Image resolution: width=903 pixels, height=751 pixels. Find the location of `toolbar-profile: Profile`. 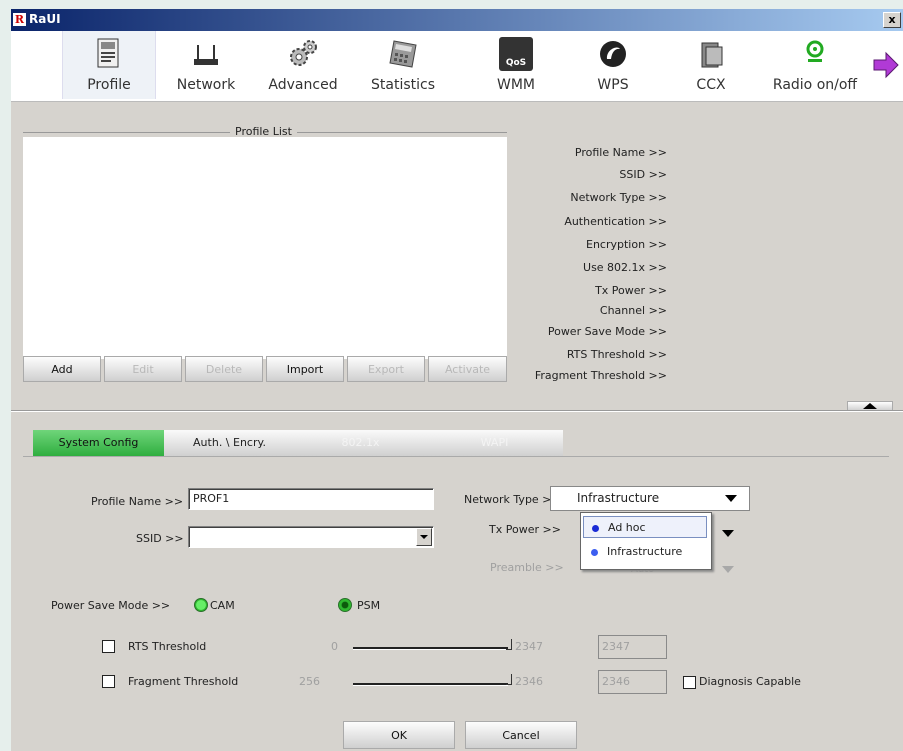

toolbar-profile: Profile is located at coordinates (109, 65).